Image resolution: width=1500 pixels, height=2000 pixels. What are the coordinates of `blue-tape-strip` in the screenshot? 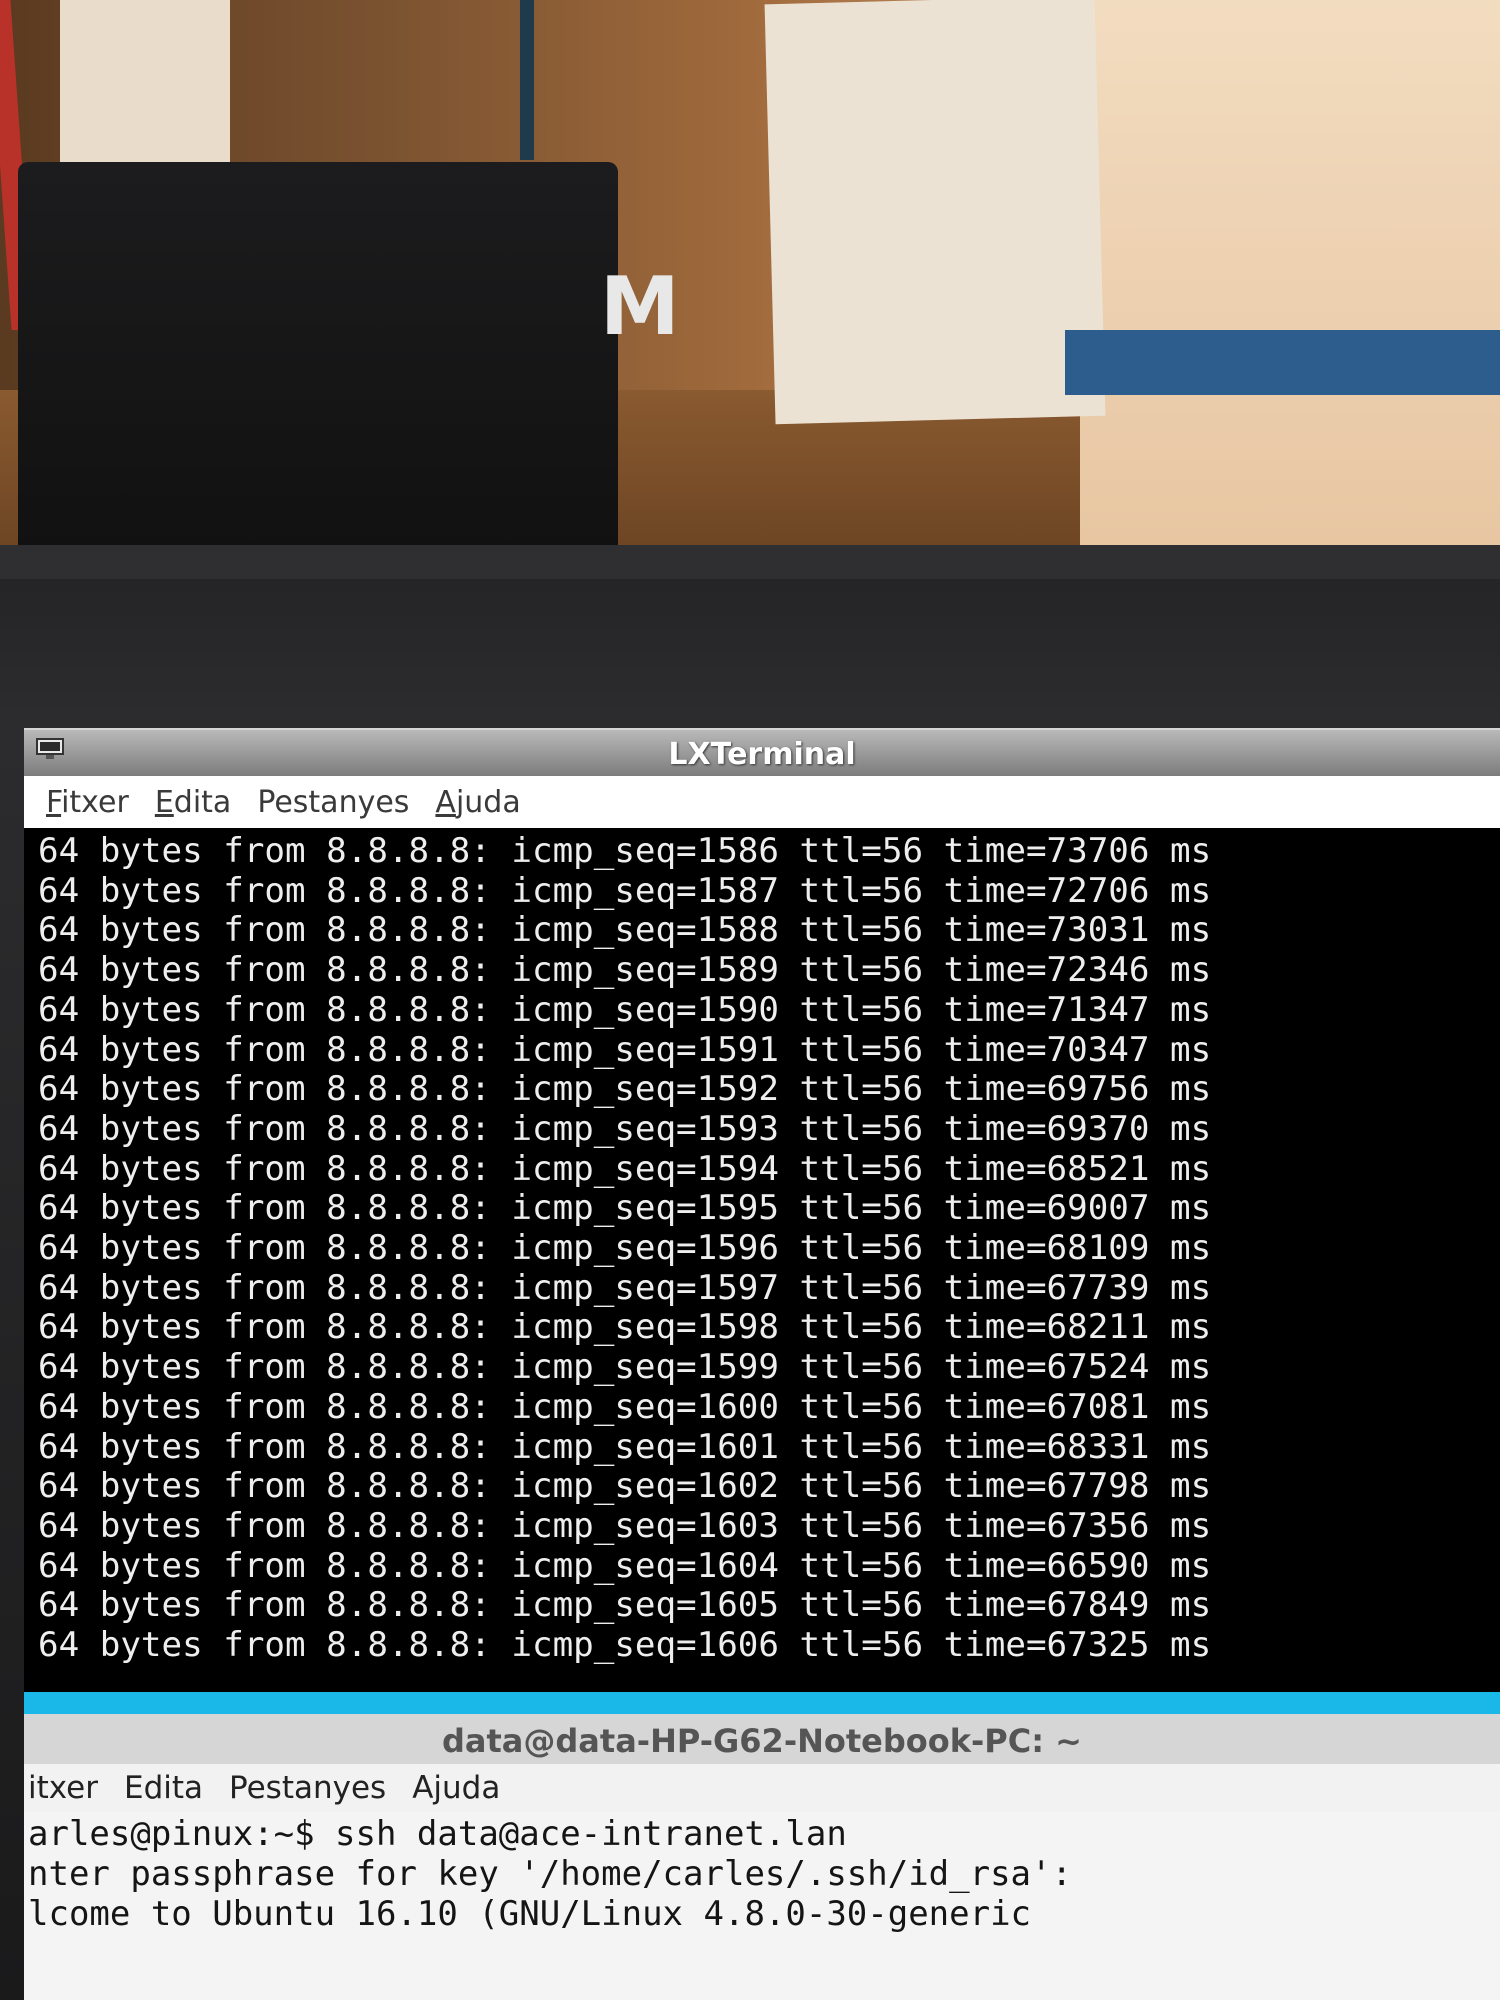 It's located at (1282, 362).